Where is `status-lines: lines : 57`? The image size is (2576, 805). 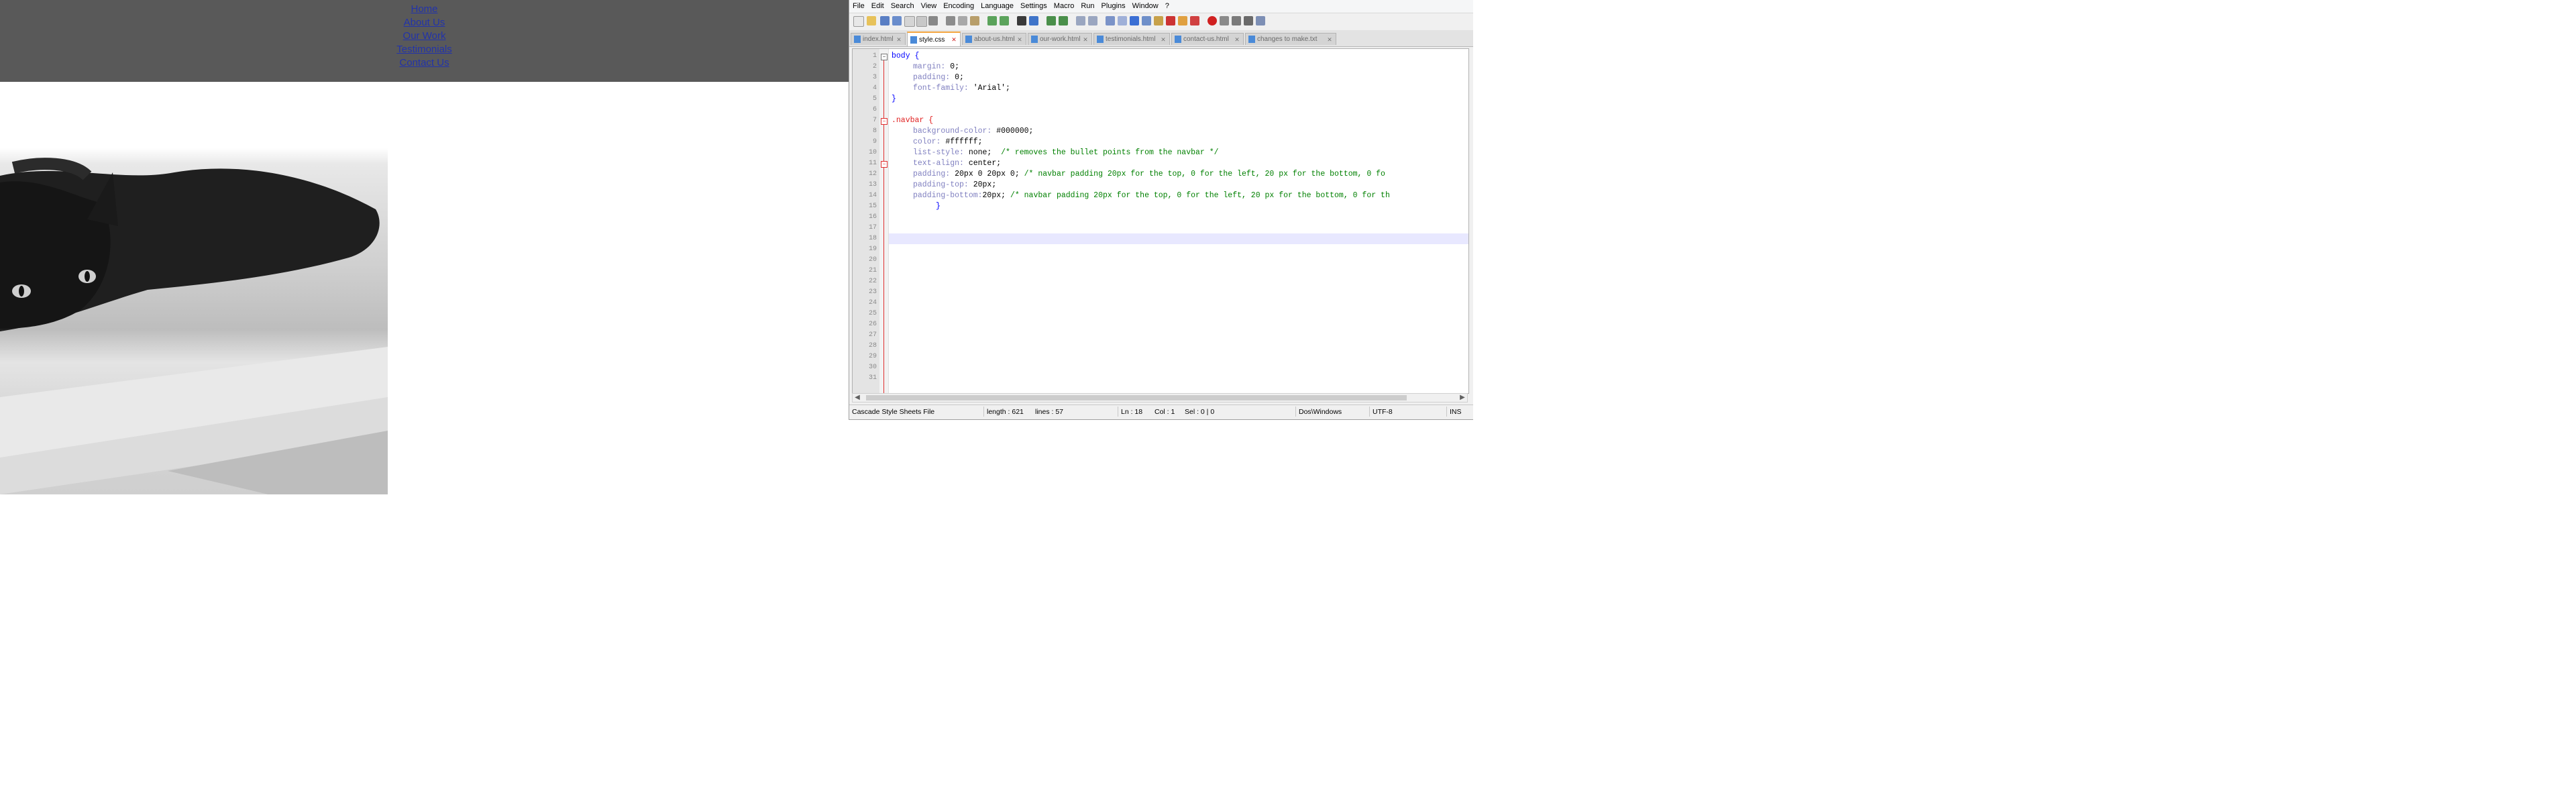
status-lines: lines : 57 is located at coordinates (1049, 412).